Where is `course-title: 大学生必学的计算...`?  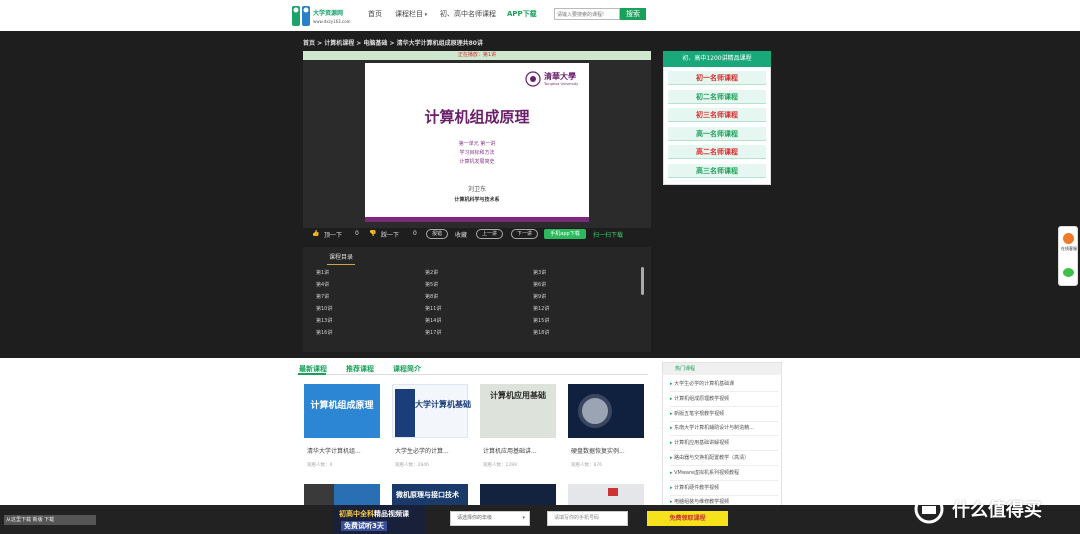
course-title: 大学生必学的计算... is located at coordinates (431, 450).